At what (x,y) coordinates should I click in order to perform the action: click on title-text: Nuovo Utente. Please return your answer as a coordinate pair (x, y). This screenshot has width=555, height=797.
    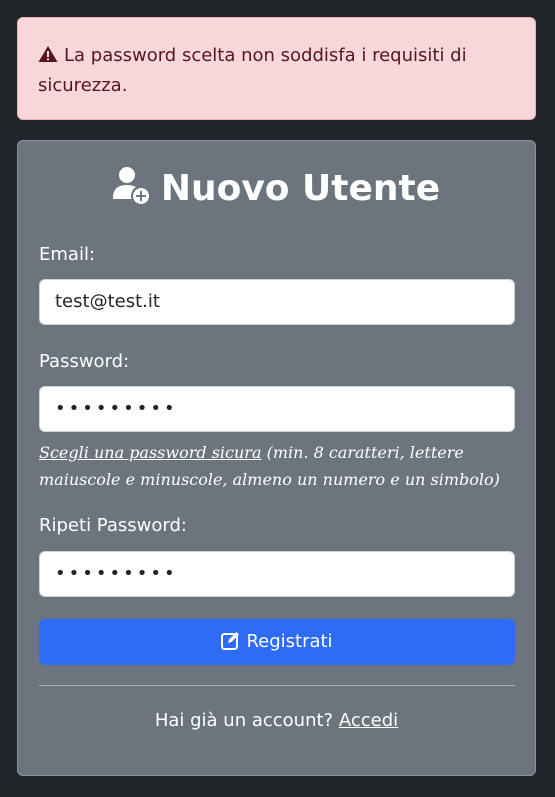
    Looking at the image, I should click on (300, 188).